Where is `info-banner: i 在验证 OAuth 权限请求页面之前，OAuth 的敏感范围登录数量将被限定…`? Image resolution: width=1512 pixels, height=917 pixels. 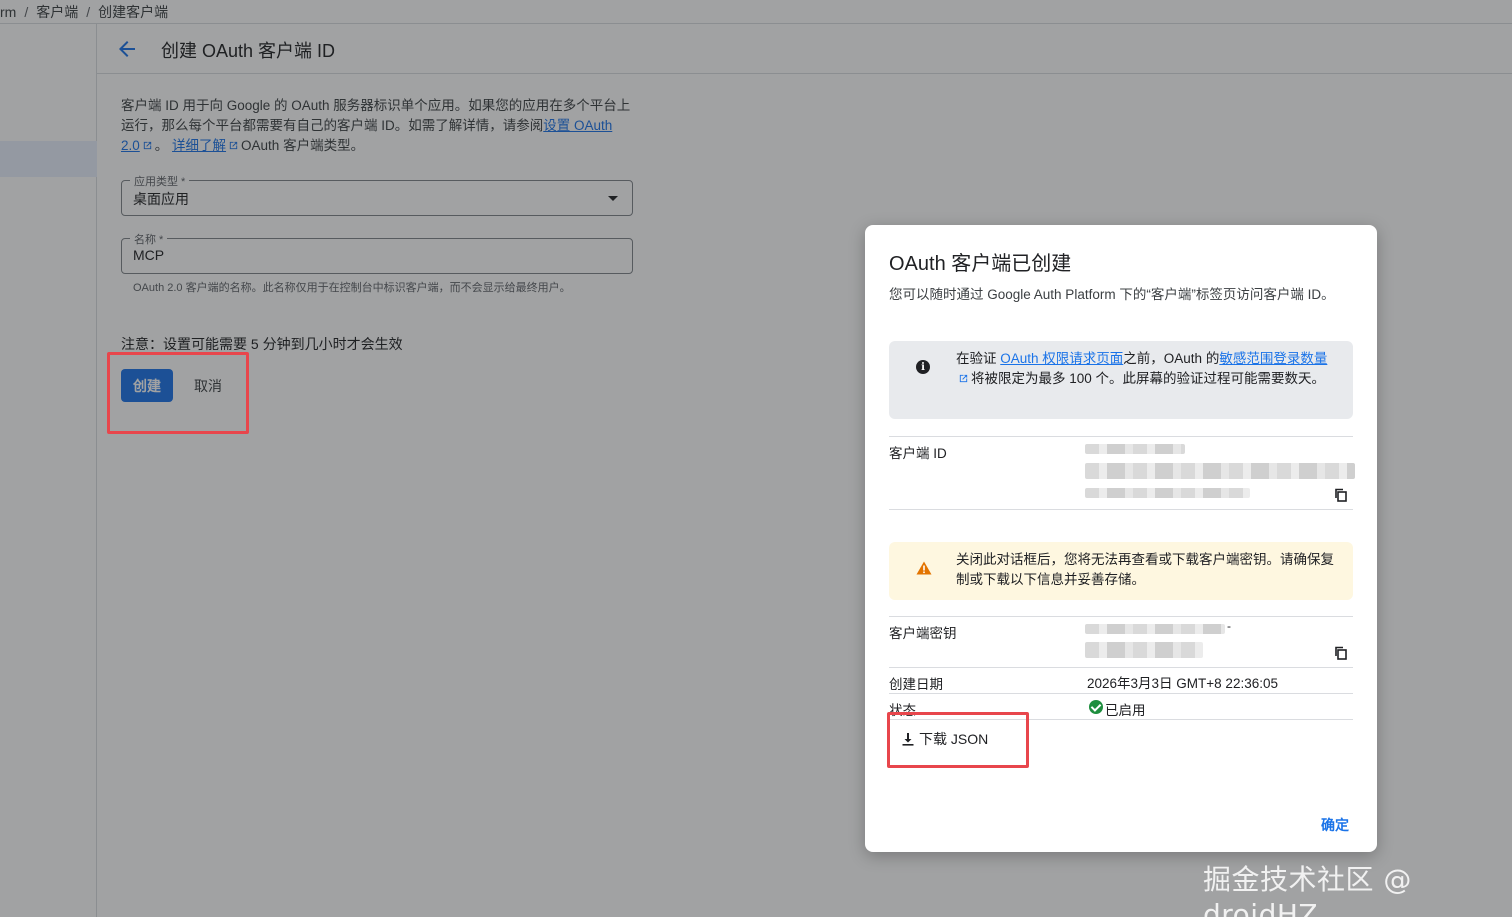 info-banner: i 在验证 OAuth 权限请求页面之前，OAuth 的敏感范围登录数量将被限定… is located at coordinates (1121, 380).